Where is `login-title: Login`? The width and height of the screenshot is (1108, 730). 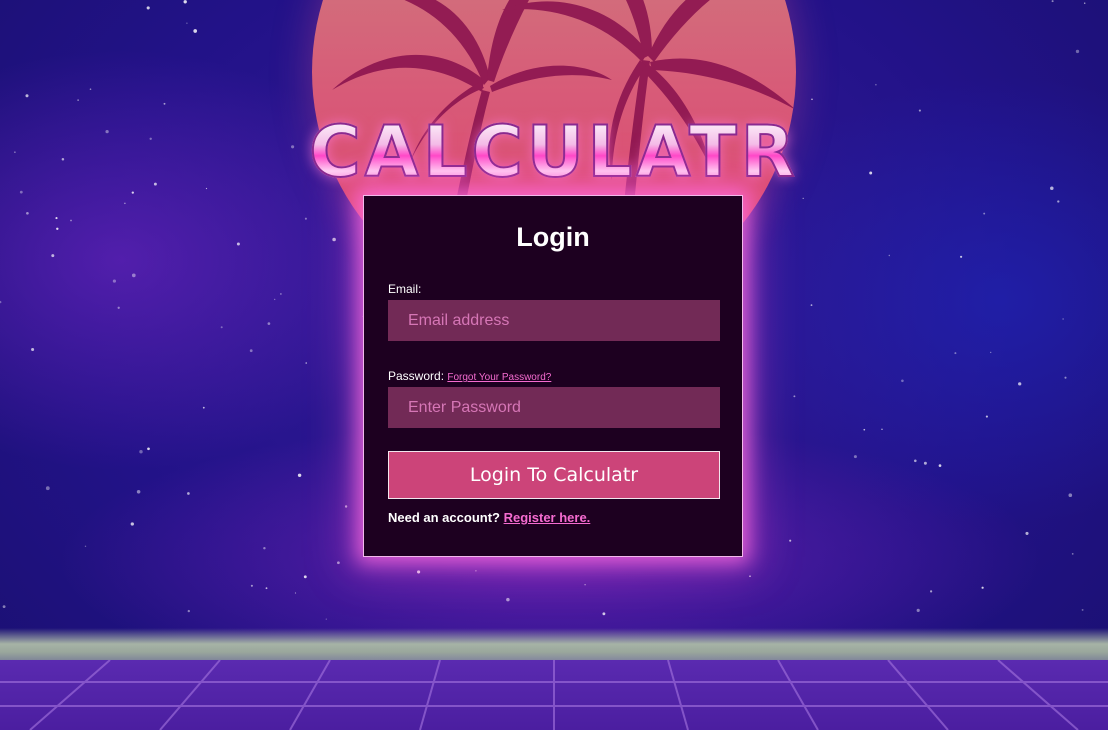
login-title: Login is located at coordinates (553, 237).